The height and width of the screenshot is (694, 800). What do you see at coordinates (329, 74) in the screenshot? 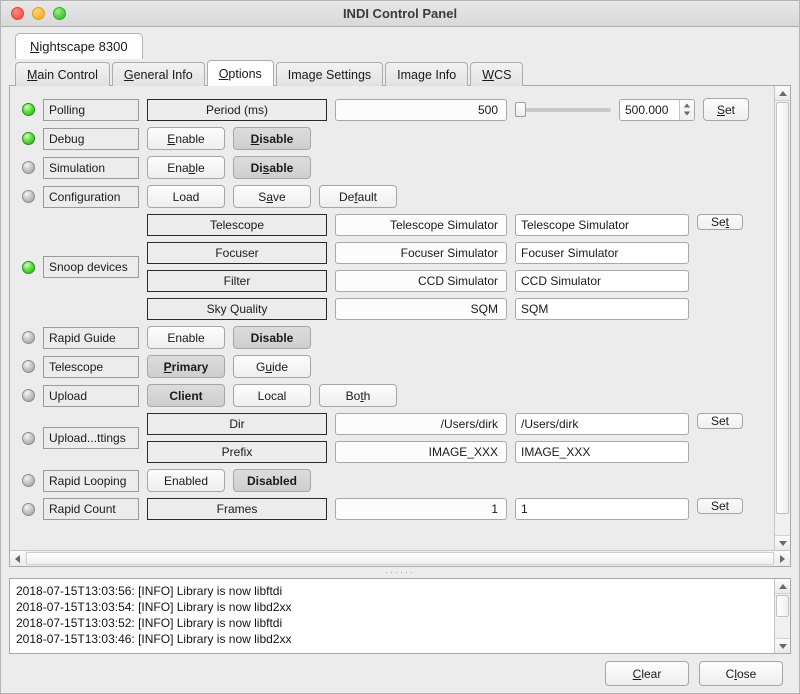
I see `tab-image-settings: Image Settings` at bounding box center [329, 74].